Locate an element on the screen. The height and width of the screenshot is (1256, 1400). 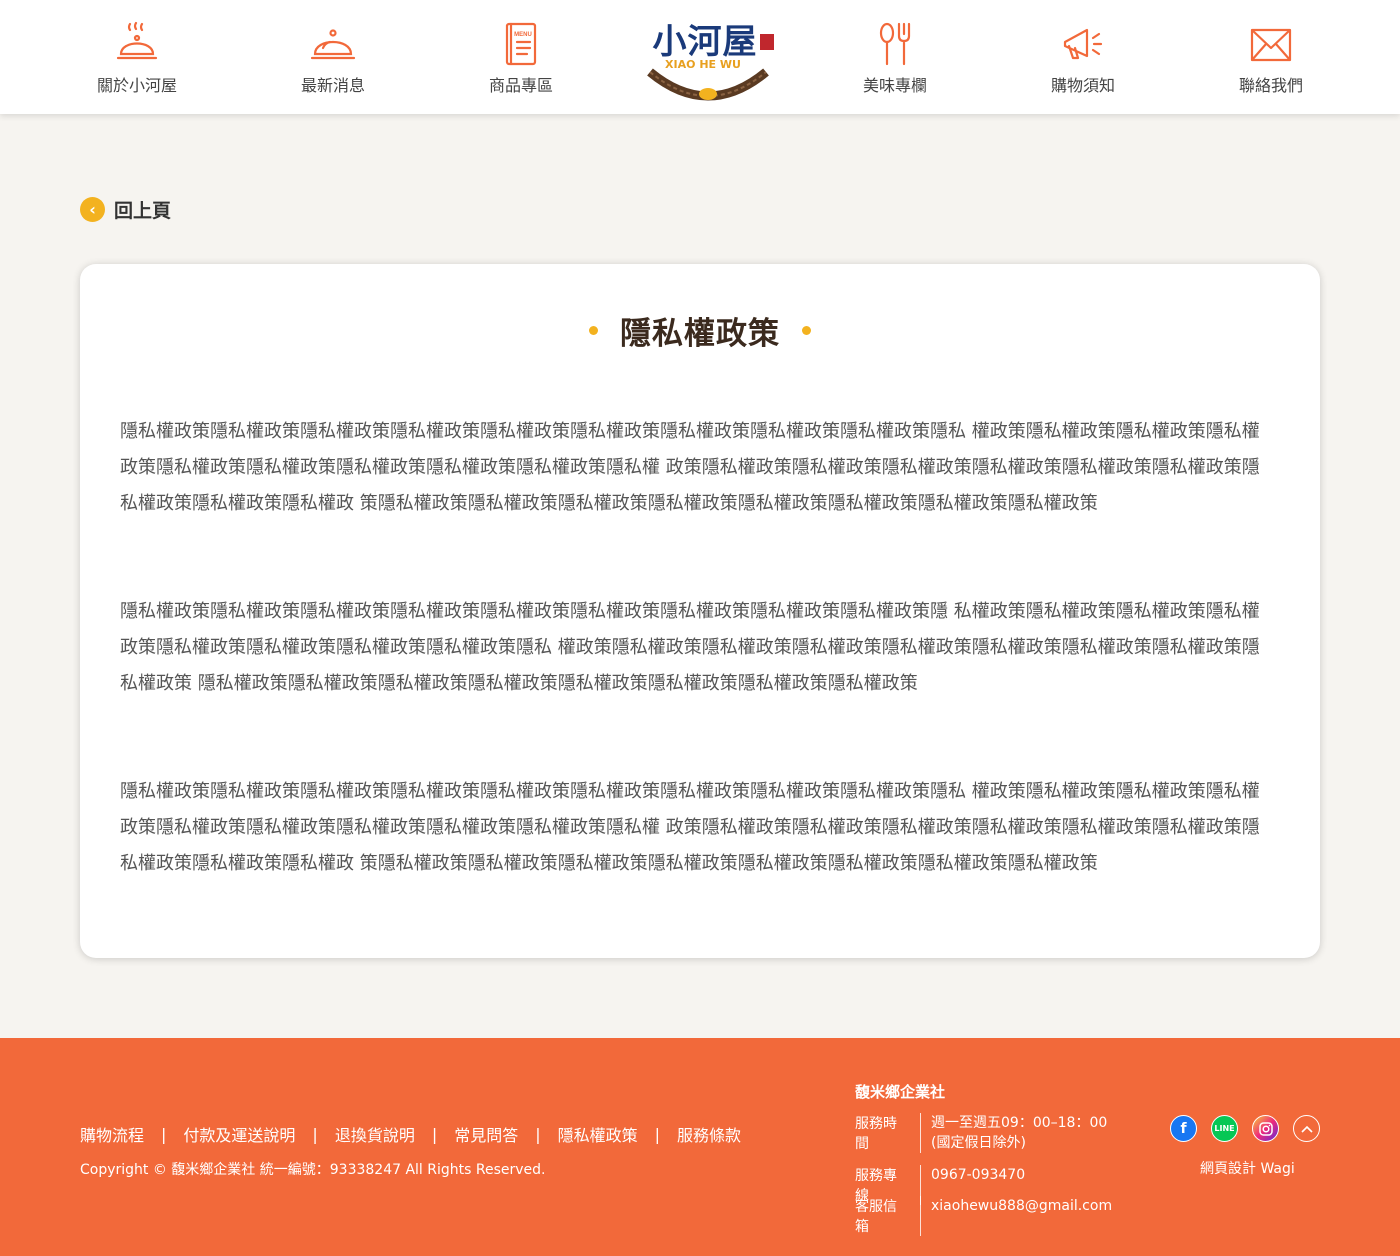
chevron-left-icon: ‹ is located at coordinates (92, 209).